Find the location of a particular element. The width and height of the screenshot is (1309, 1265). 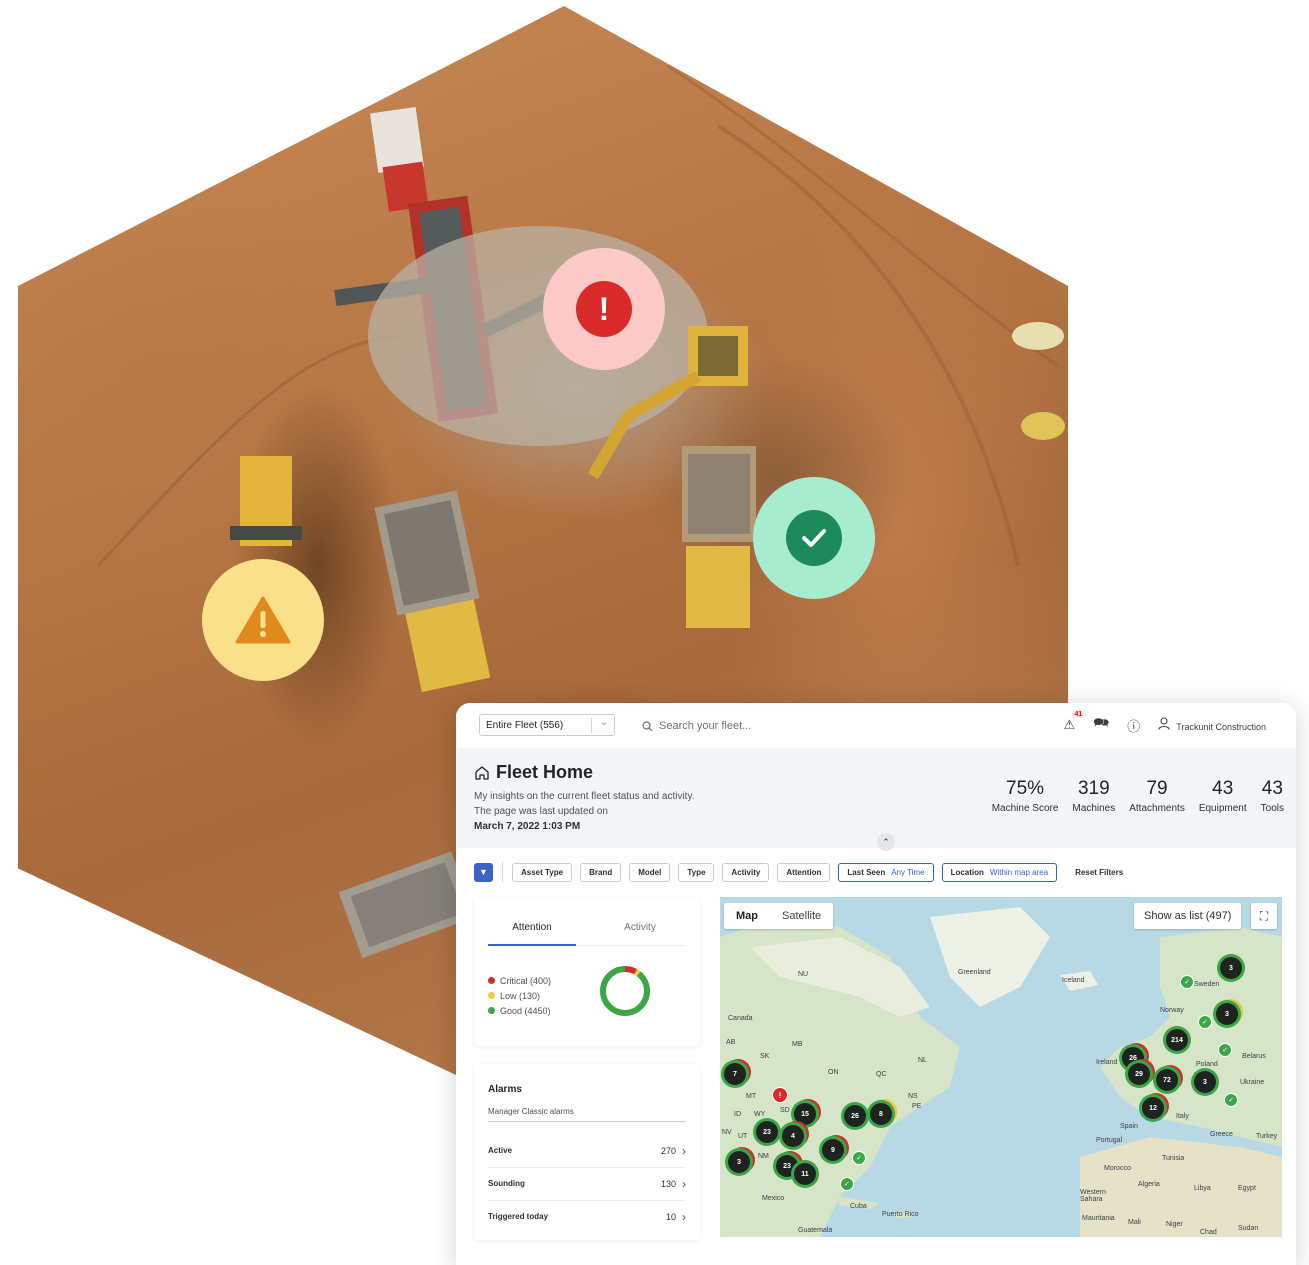

alerts-button: ⚠ 41 is located at coordinates (1074, 722).